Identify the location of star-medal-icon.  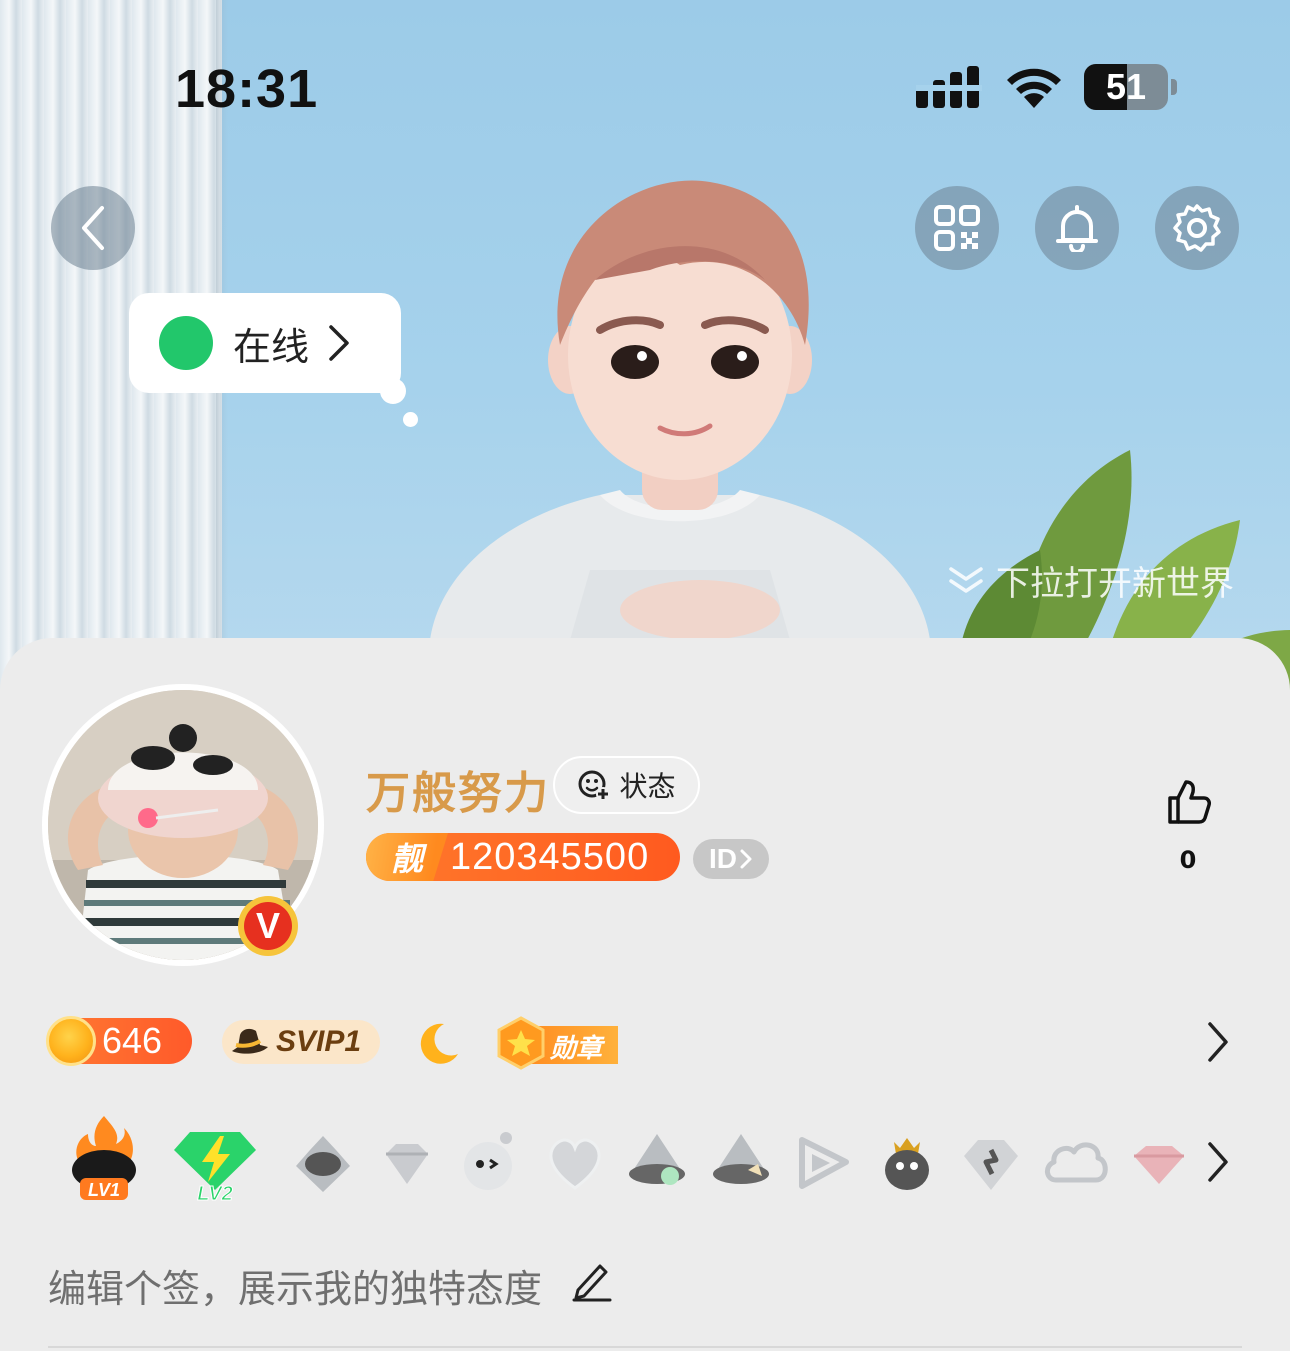
(521, 1043).